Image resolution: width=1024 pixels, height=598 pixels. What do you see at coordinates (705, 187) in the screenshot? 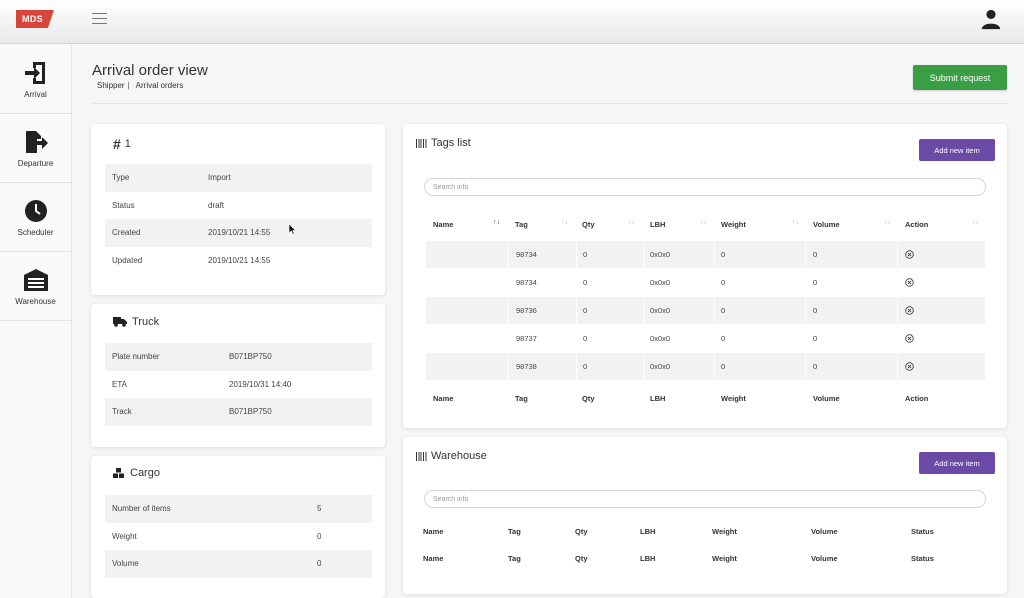
I see `tags-search-input: Search info` at bounding box center [705, 187].